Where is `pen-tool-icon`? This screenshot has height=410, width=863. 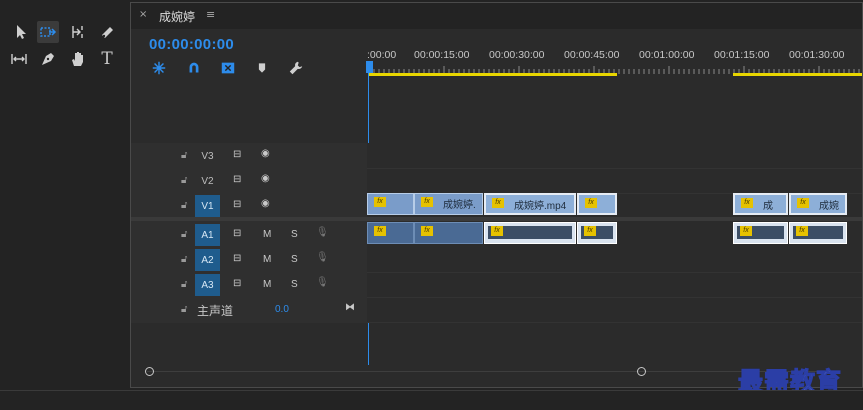
pen-tool-icon is located at coordinates (48, 59).